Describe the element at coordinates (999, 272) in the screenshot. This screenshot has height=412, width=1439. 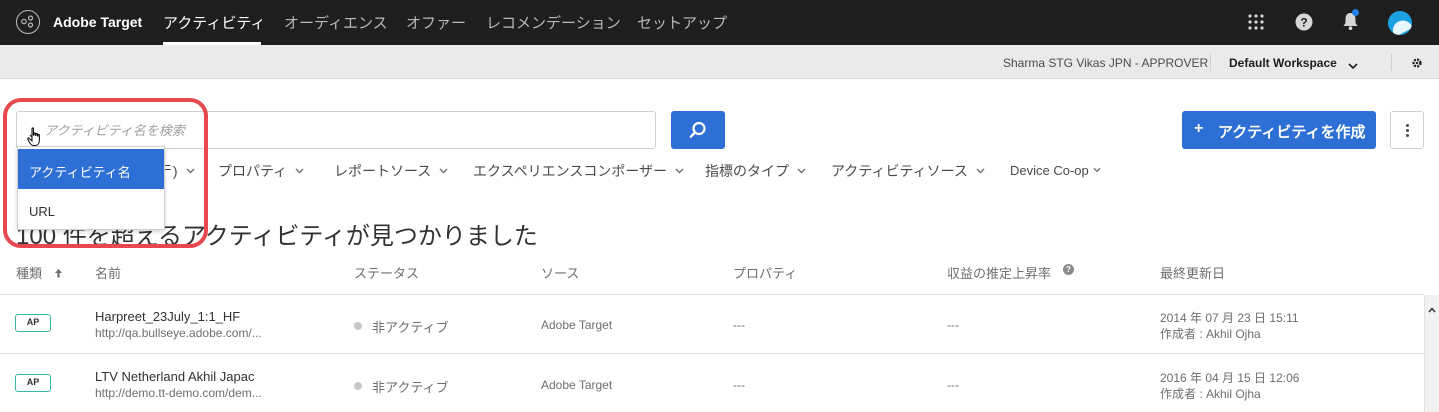
I see `column-header-estimated-lift: 収益の推定上昇率` at that location.